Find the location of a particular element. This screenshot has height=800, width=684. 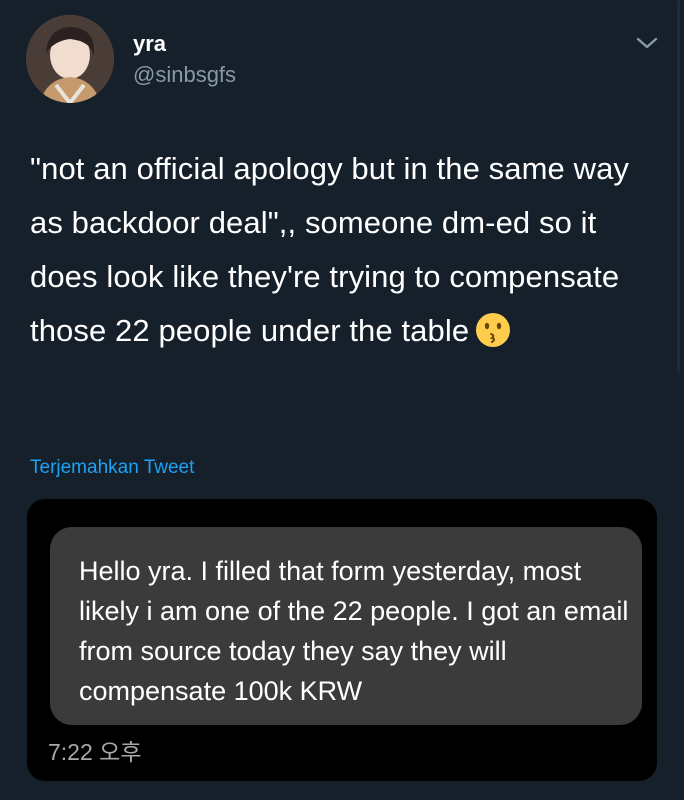

message-timestamp: 7:22 오후 is located at coordinates (95, 752).